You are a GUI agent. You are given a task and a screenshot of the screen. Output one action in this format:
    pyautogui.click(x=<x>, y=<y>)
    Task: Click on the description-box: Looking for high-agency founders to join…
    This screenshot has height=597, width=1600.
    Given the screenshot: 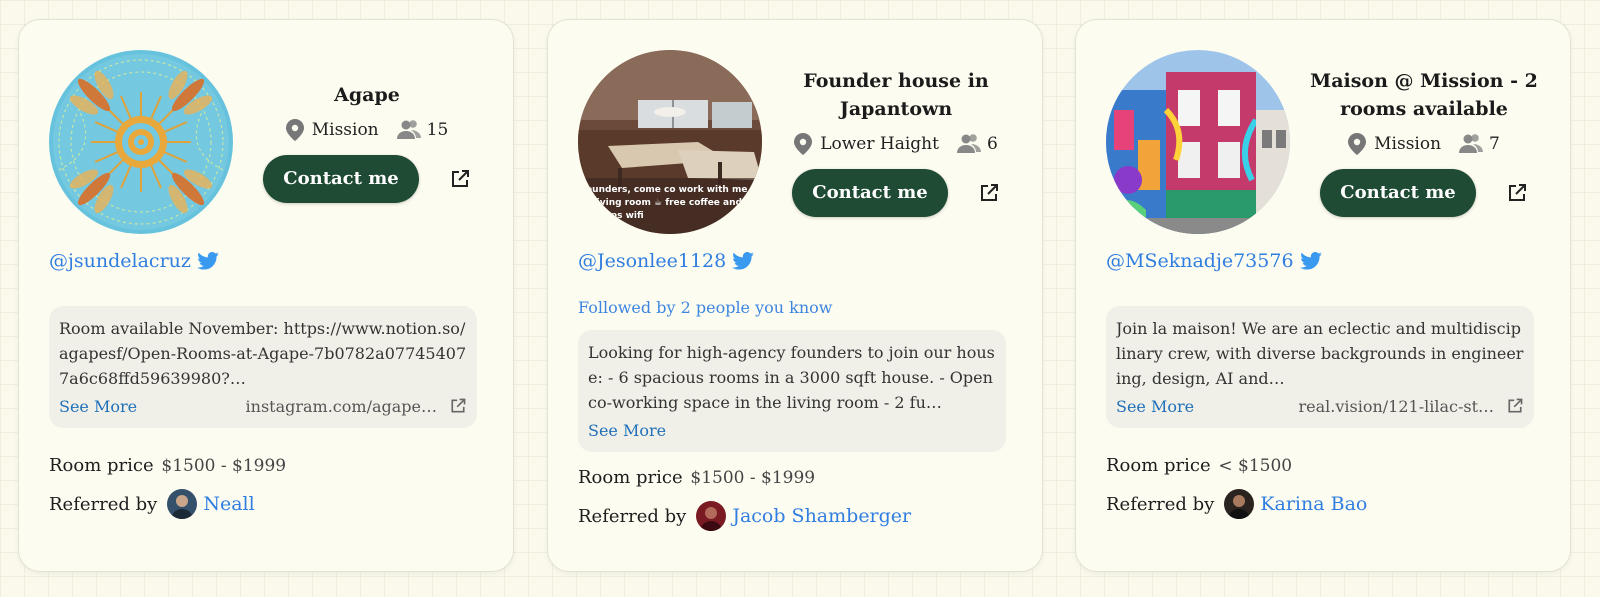 What is the action you would take?
    pyautogui.click(x=792, y=391)
    